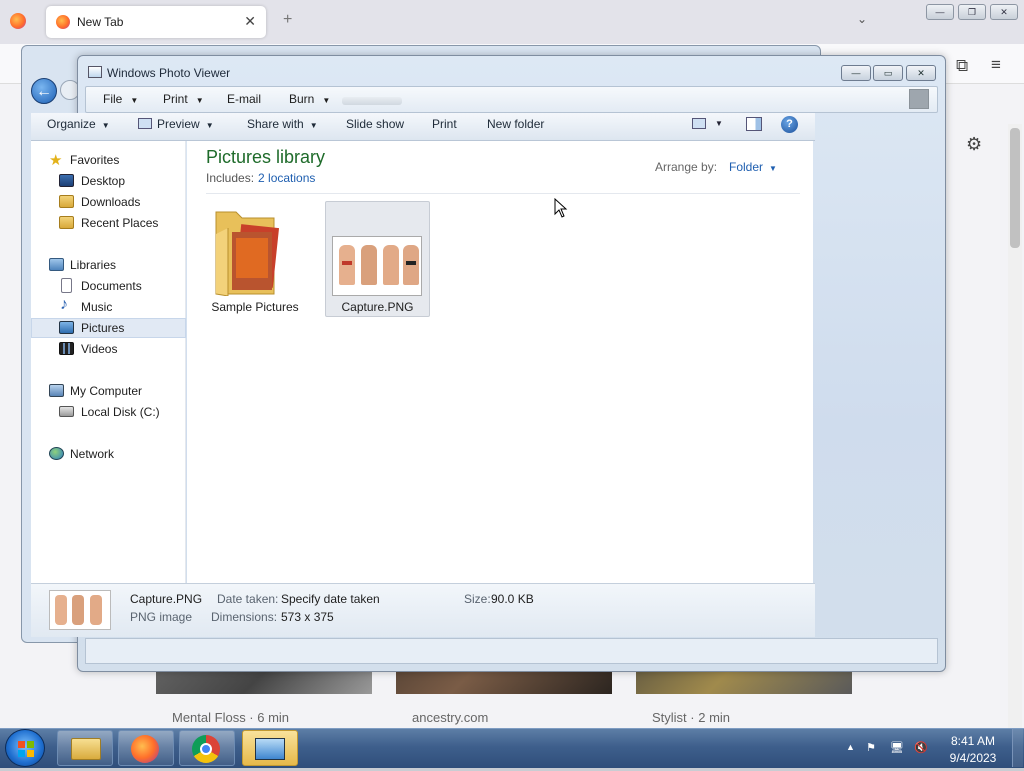  Describe the element at coordinates (145, 123) in the screenshot. I see `preview-icon` at that location.